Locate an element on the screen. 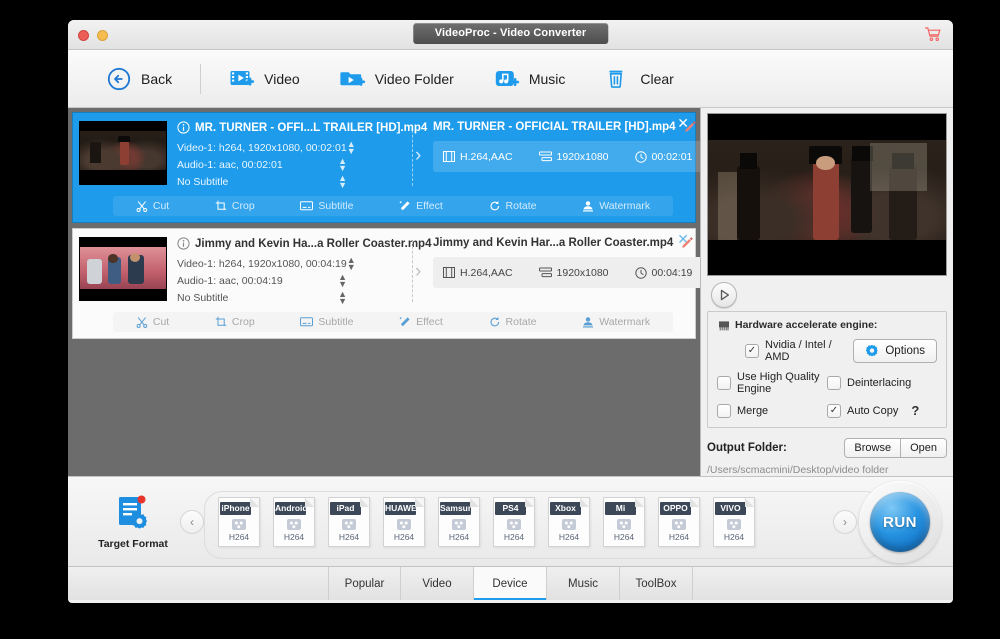 Image resolution: width=1000 pixels, height=639 pixels. back-button: Back is located at coordinates (139, 79).